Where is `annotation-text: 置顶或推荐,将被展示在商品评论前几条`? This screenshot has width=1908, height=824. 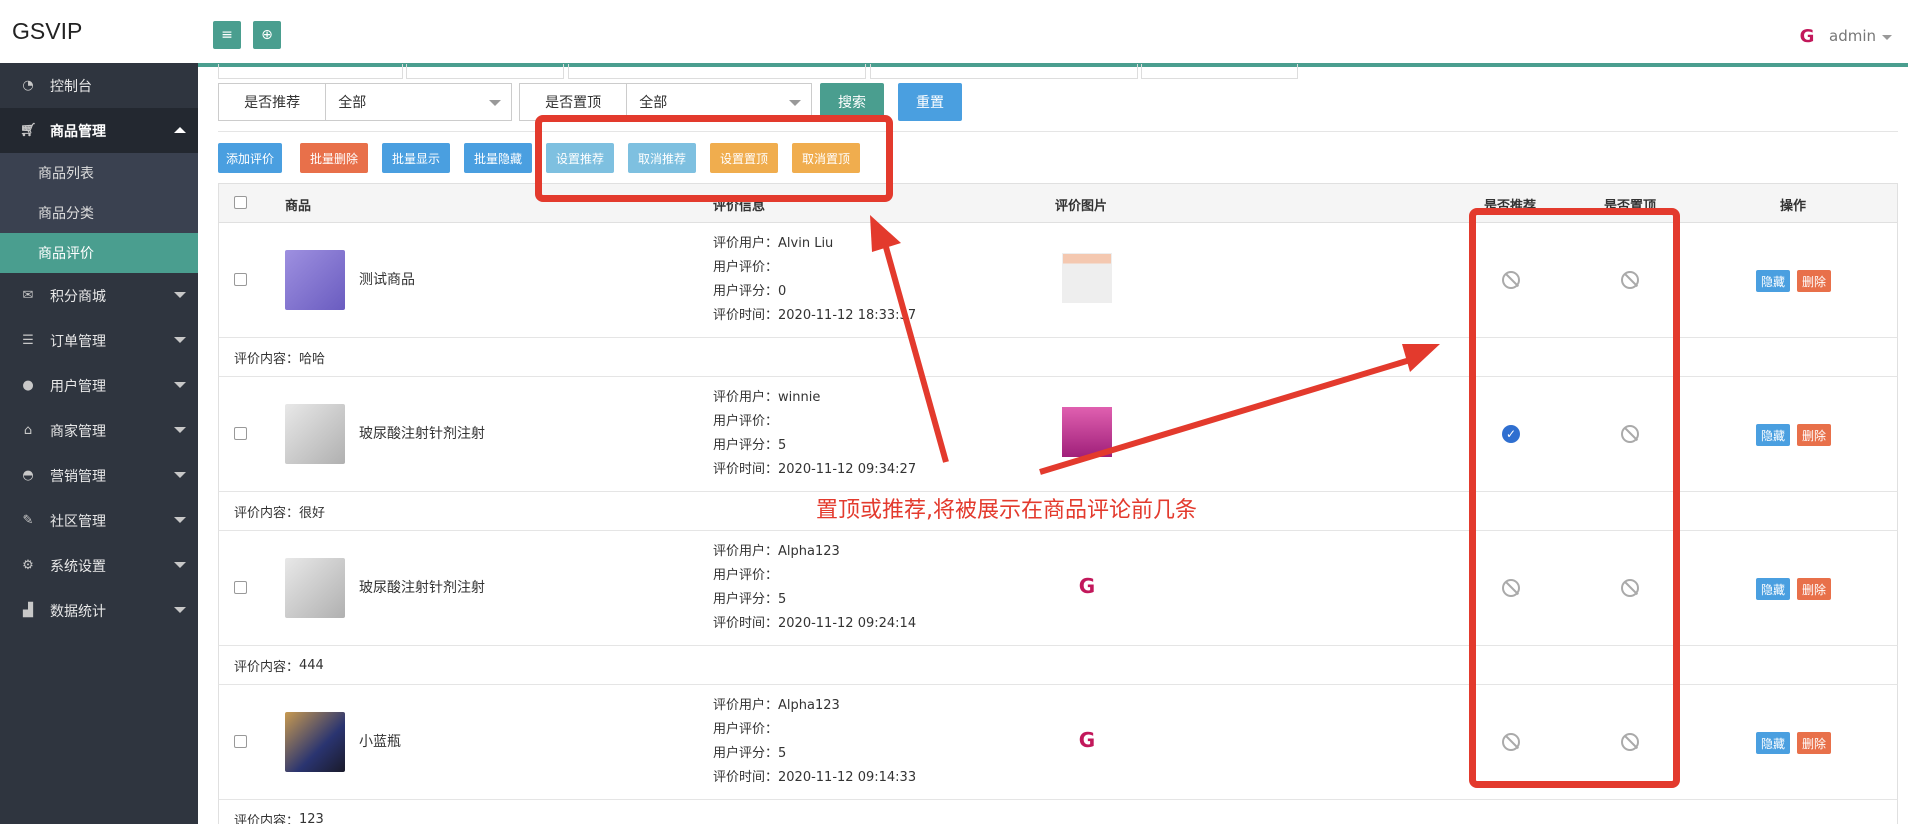
annotation-text: 置顶或推荐,将被展示在商品评论前几条 is located at coordinates (1006, 510).